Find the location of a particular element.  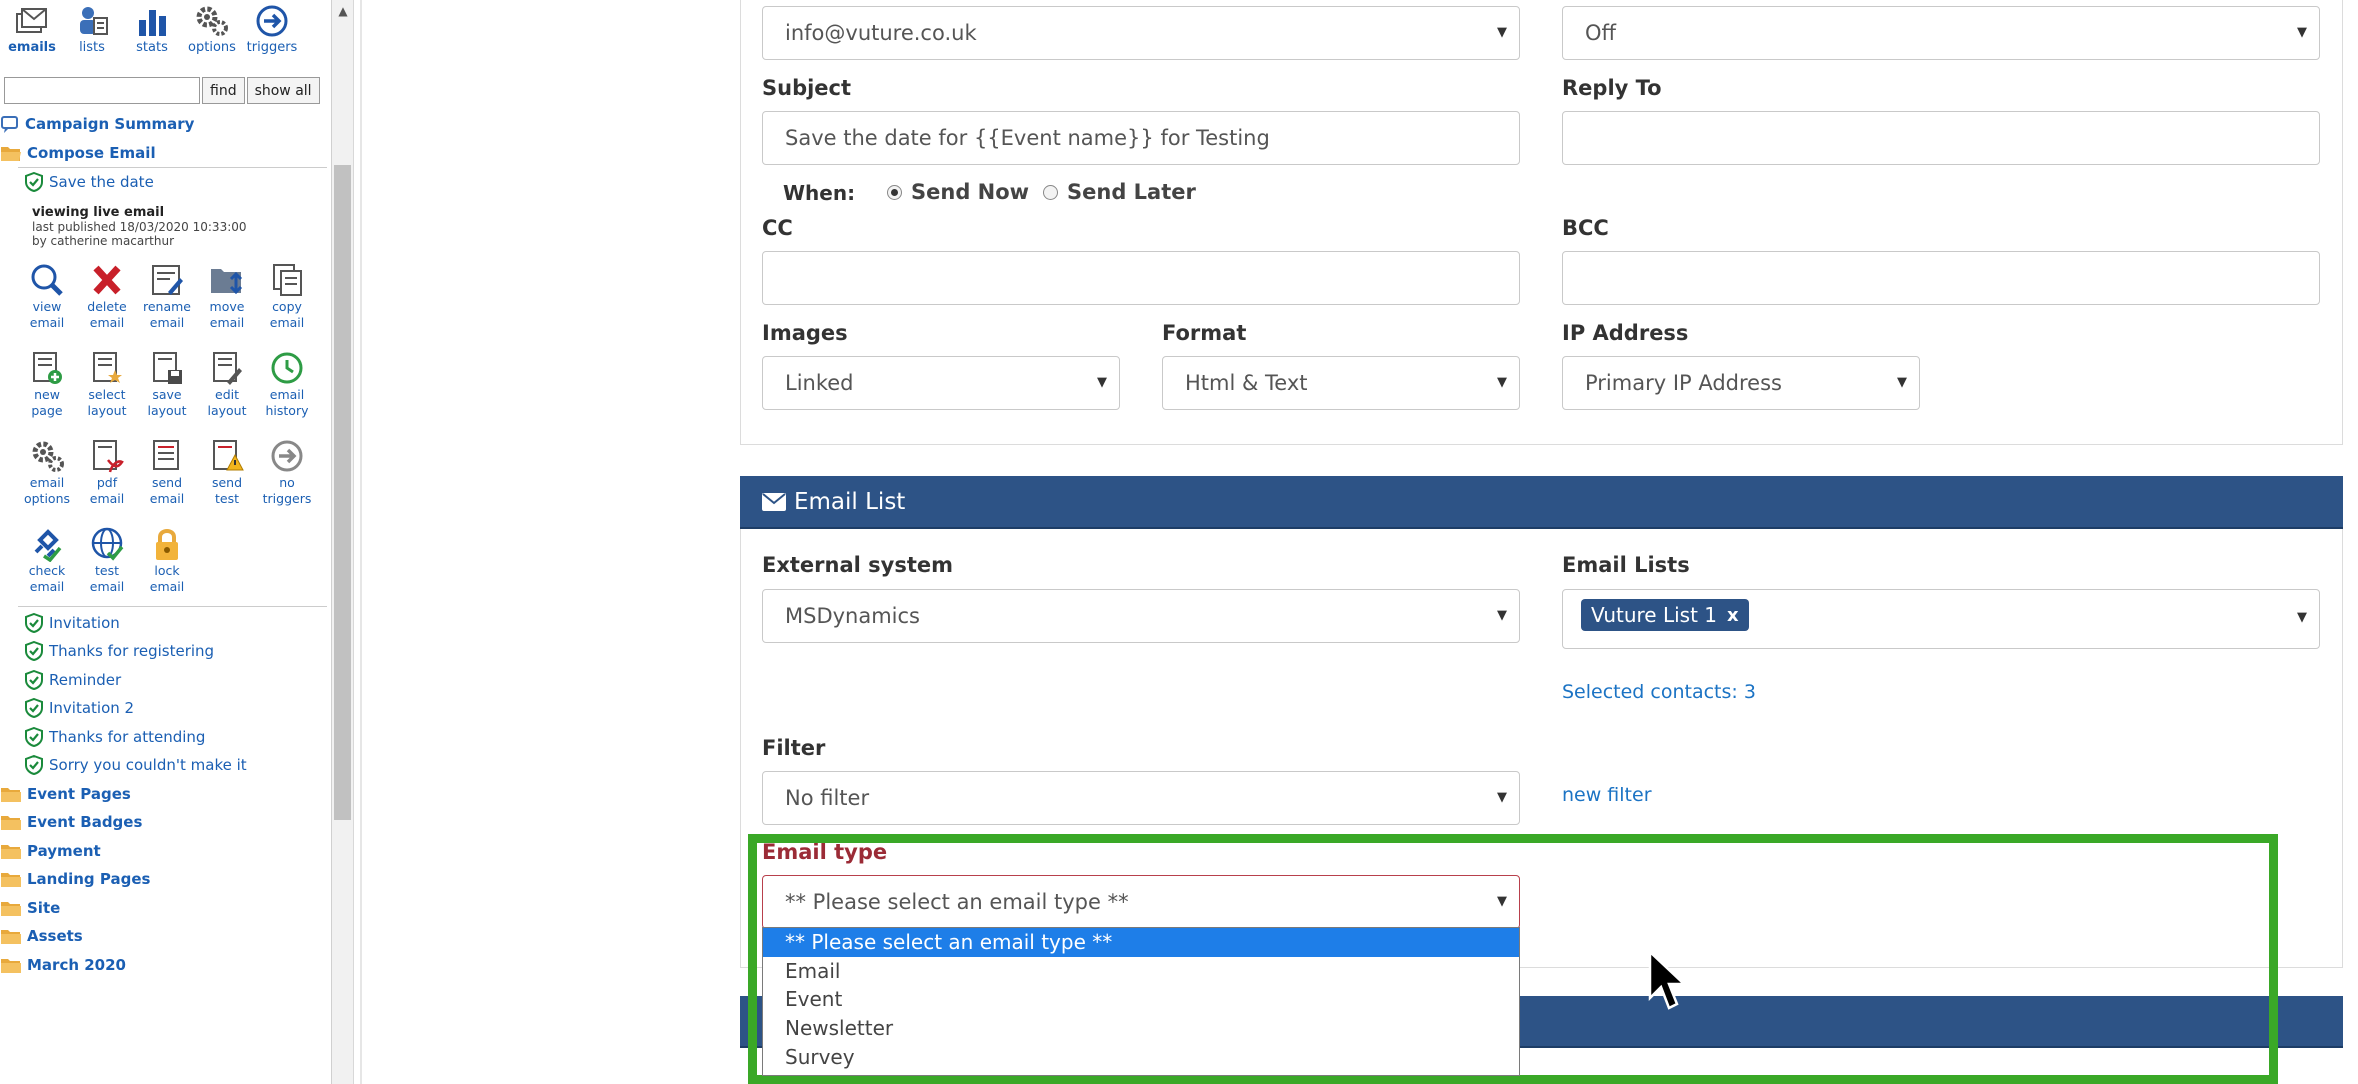

view-email-icon is located at coordinates (47, 280).